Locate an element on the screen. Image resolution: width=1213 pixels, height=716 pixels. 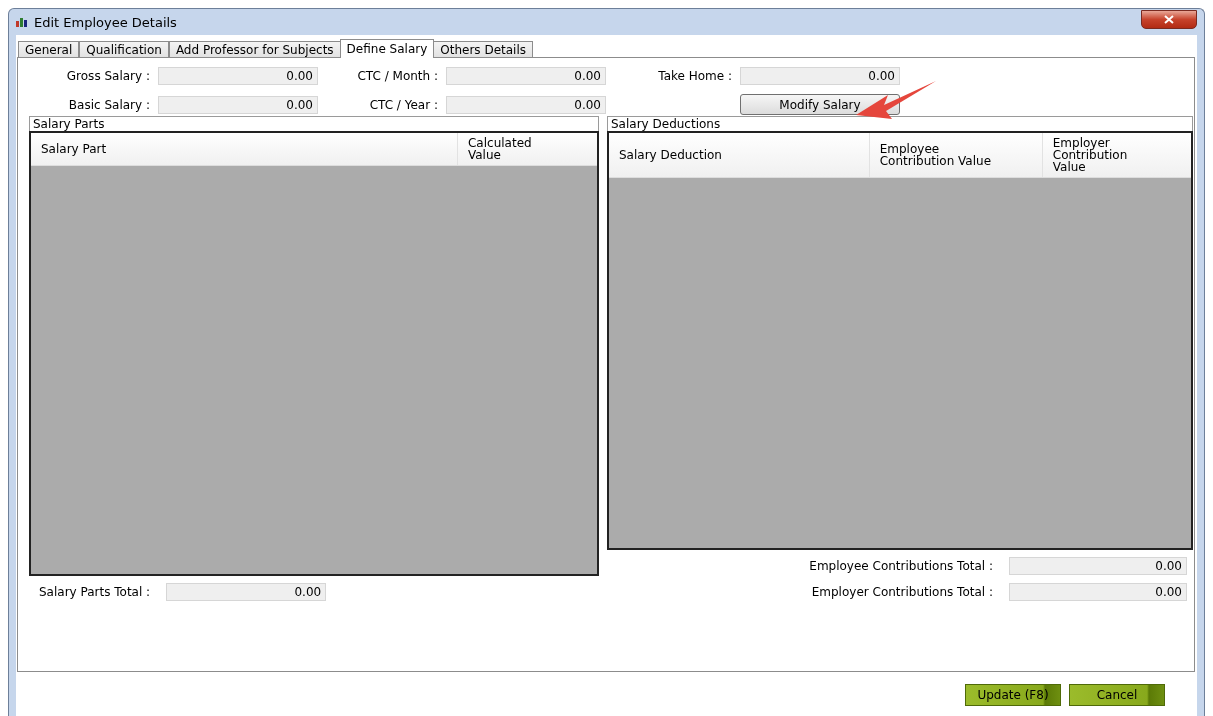
action-button: Update (F8) is located at coordinates (1013, 695).